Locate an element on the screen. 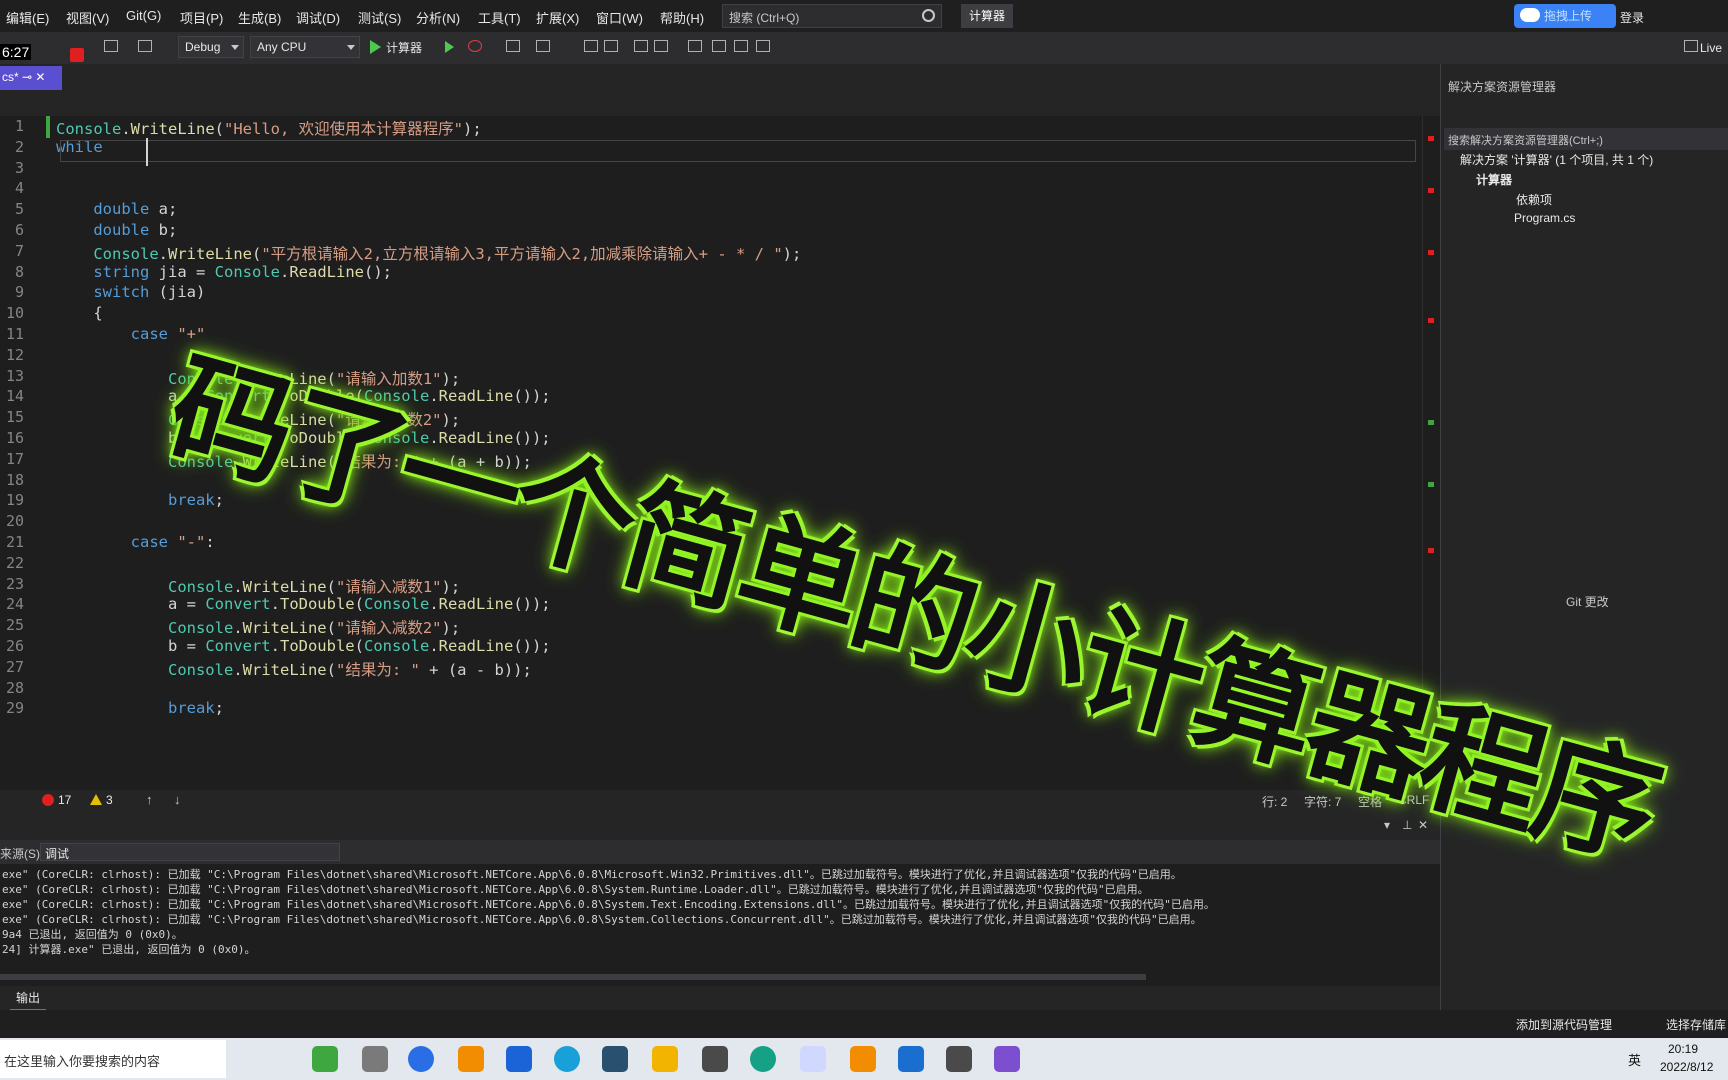  redo-icon is located at coordinates (145, 46).